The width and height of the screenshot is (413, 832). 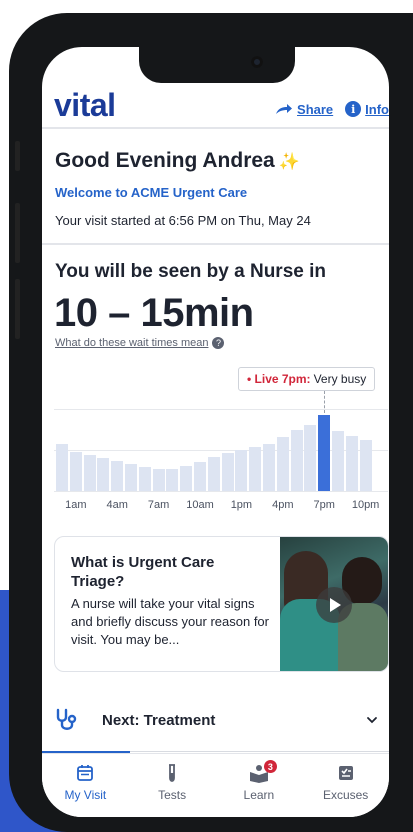 What do you see at coordinates (215, 128) in the screenshot?
I see `header-divider` at bounding box center [215, 128].